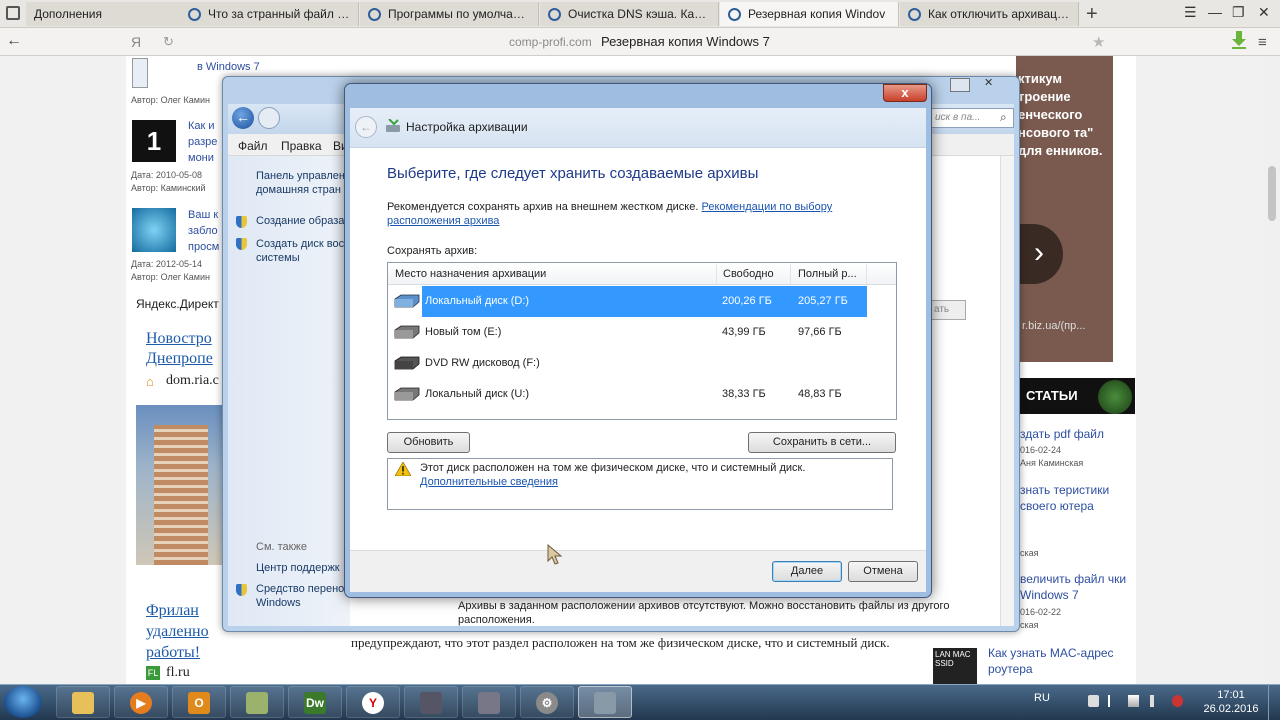 The image size is (1280, 720). Describe the element at coordinates (154, 141) in the screenshot. I see `article-thumb-one: 1` at that location.